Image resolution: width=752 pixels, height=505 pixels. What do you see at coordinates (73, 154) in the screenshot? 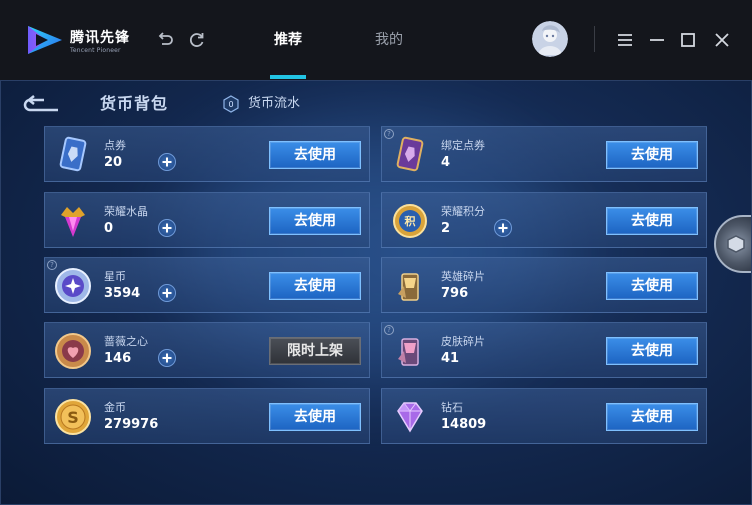
I see `coupon-card-icon` at bounding box center [73, 154].